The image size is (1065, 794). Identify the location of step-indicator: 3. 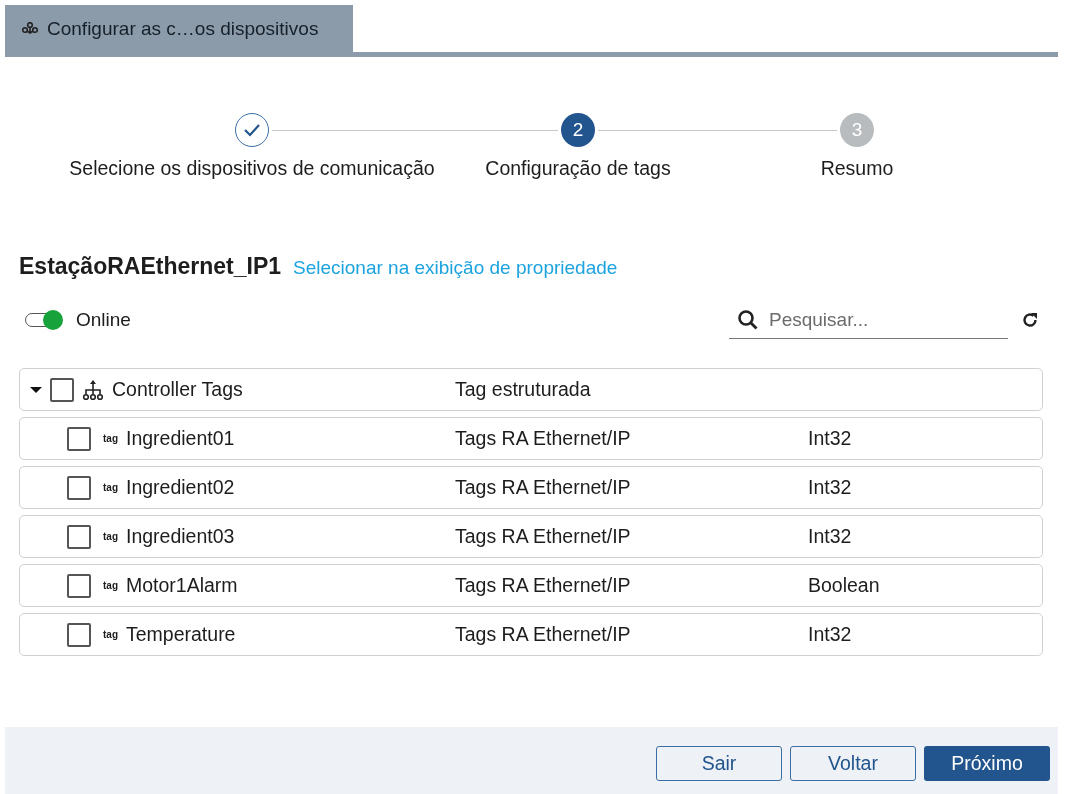
(857, 130).